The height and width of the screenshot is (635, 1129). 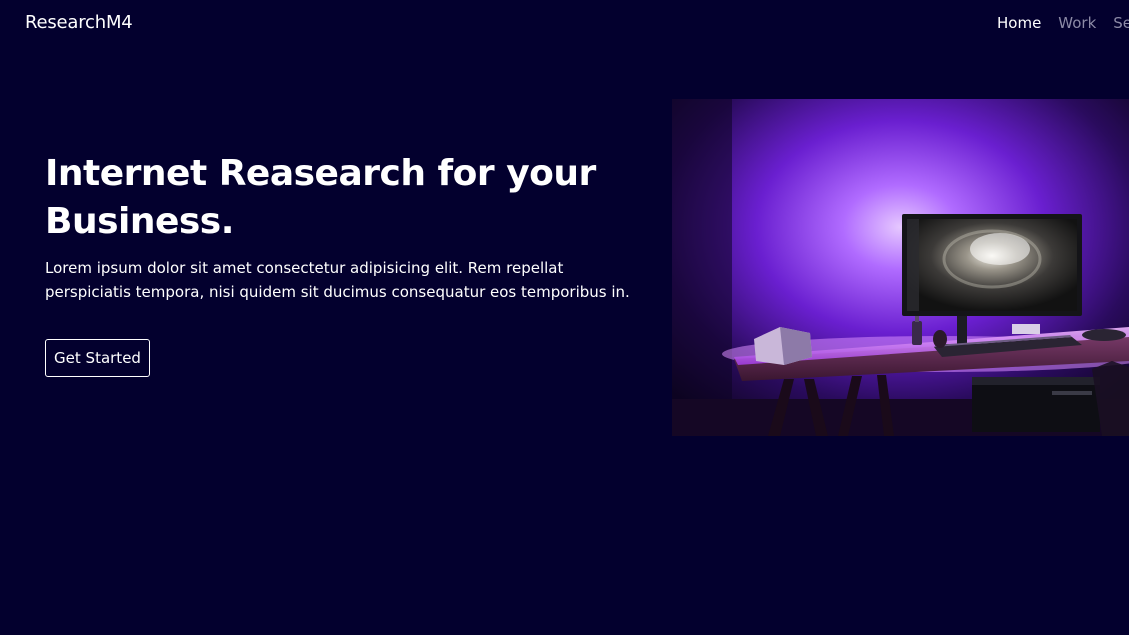 I want to click on nav-item-services: Ser, so click(x=1121, y=23).